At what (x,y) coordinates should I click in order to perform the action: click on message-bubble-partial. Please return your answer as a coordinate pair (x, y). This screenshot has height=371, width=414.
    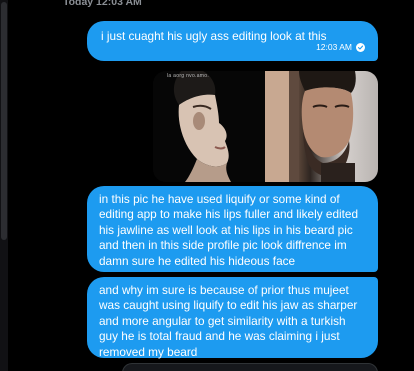
    Looking at the image, I should click on (250, 367).